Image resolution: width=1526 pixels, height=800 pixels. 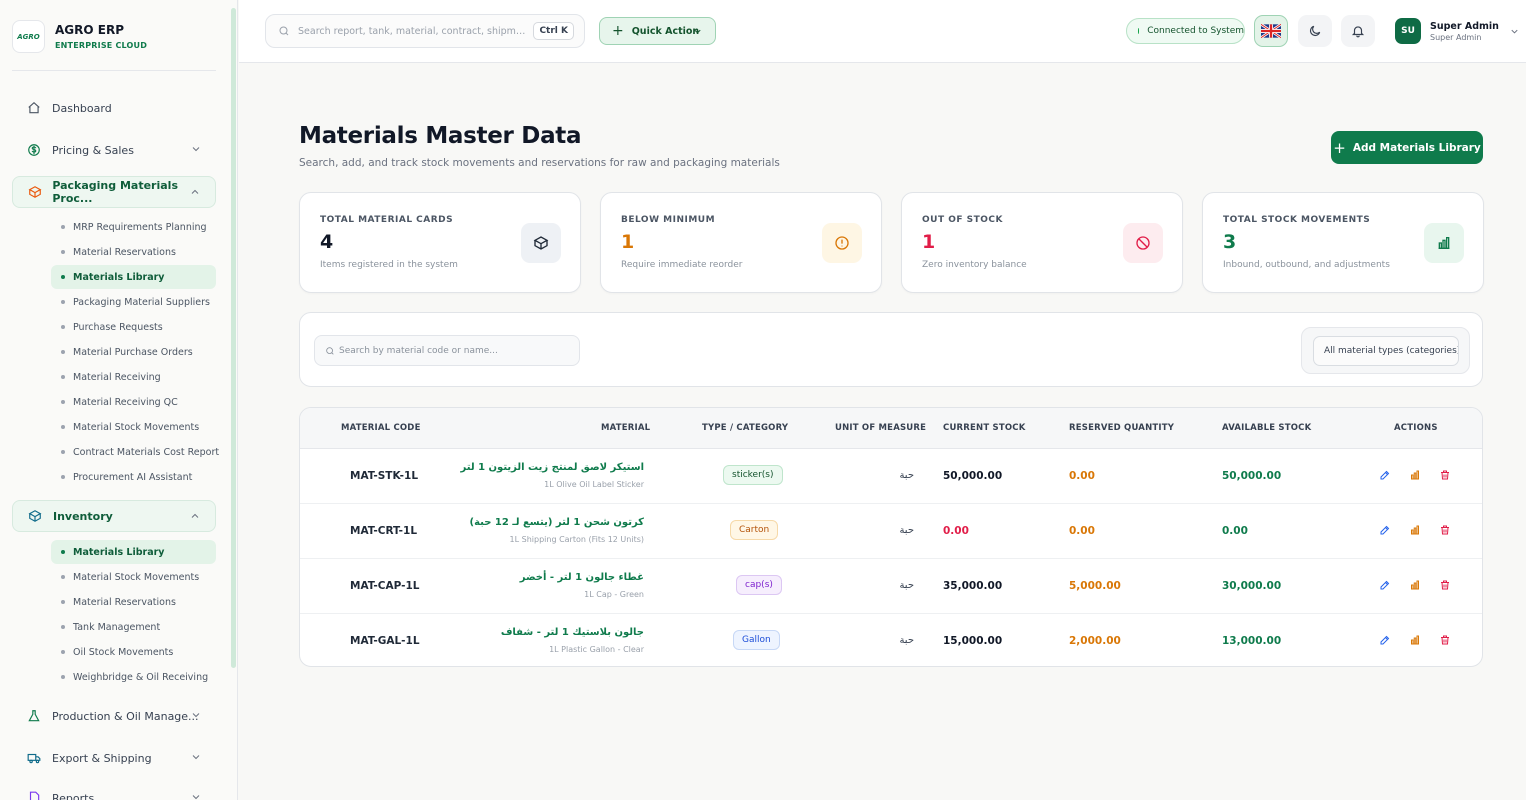 I want to click on unit-of-measure: حبة, so click(x=906, y=585).